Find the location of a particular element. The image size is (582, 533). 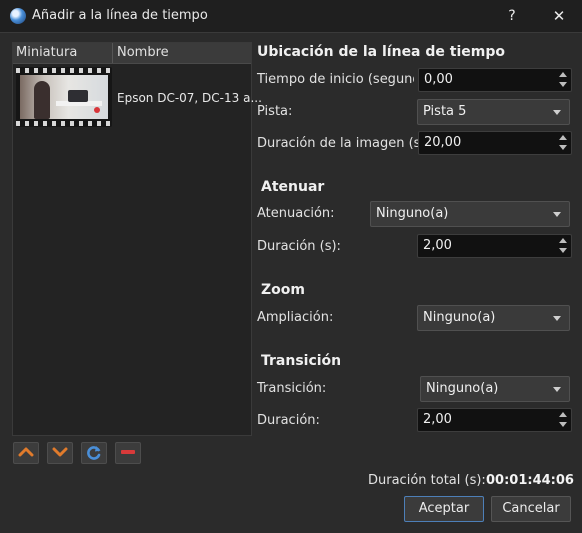

fade-dropdown: Ninguno(a) is located at coordinates (470, 214).